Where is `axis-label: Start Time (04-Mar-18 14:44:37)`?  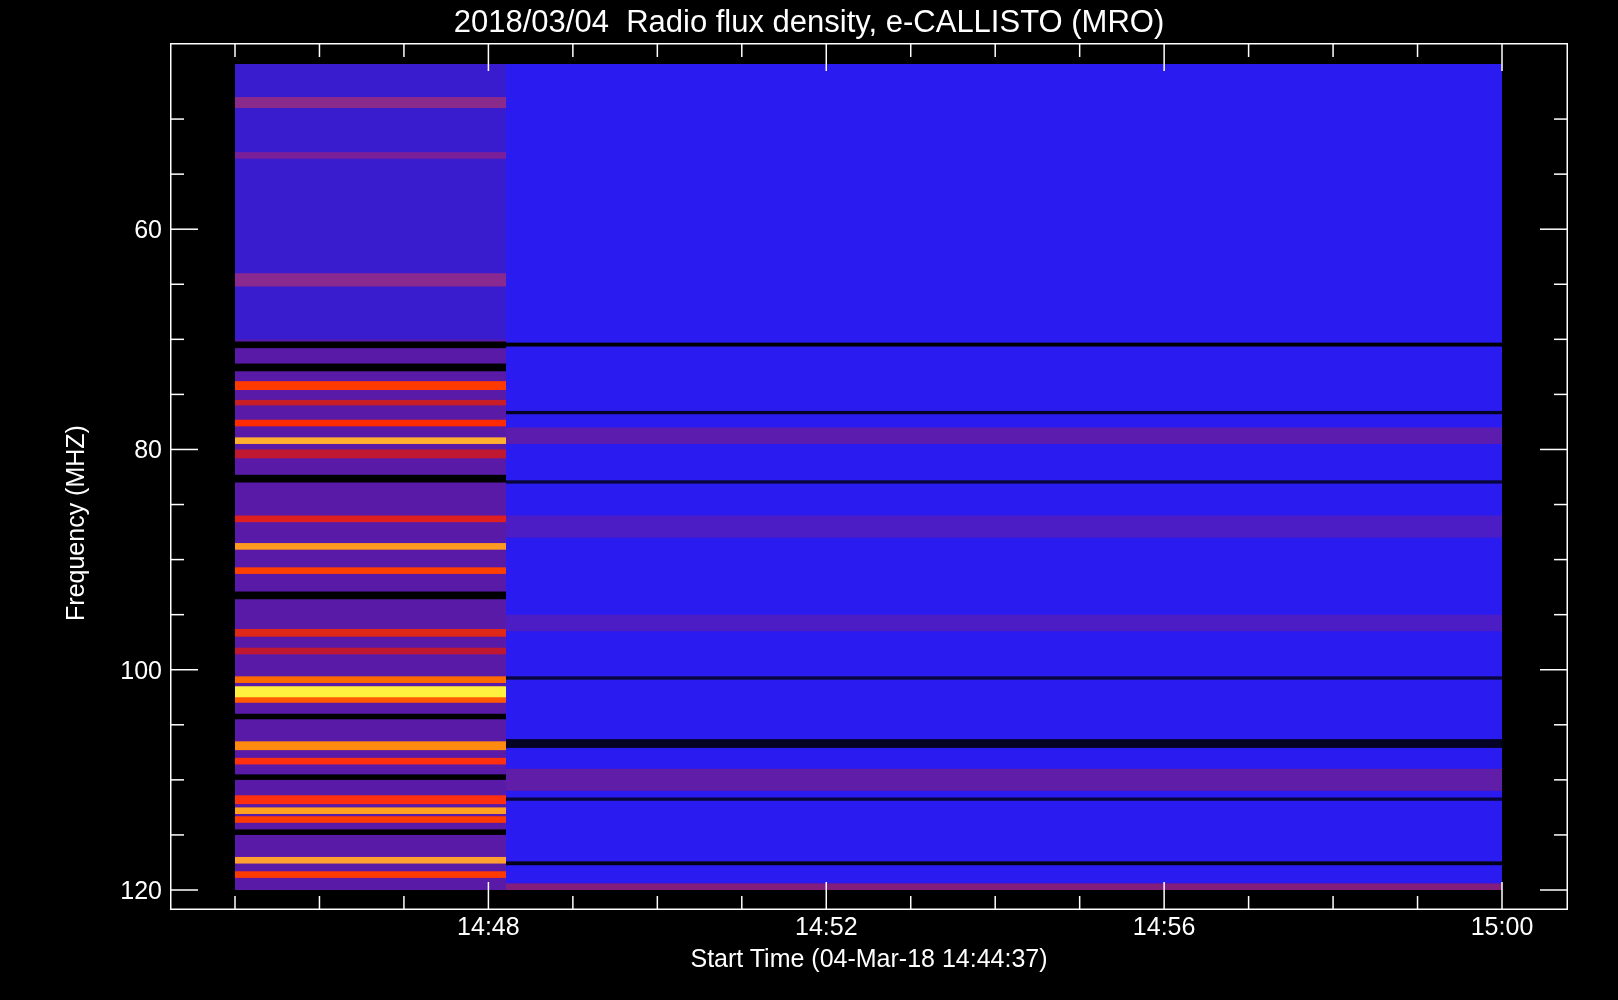 axis-label: Start Time (04-Mar-18 14:44:37) is located at coordinates (869, 958).